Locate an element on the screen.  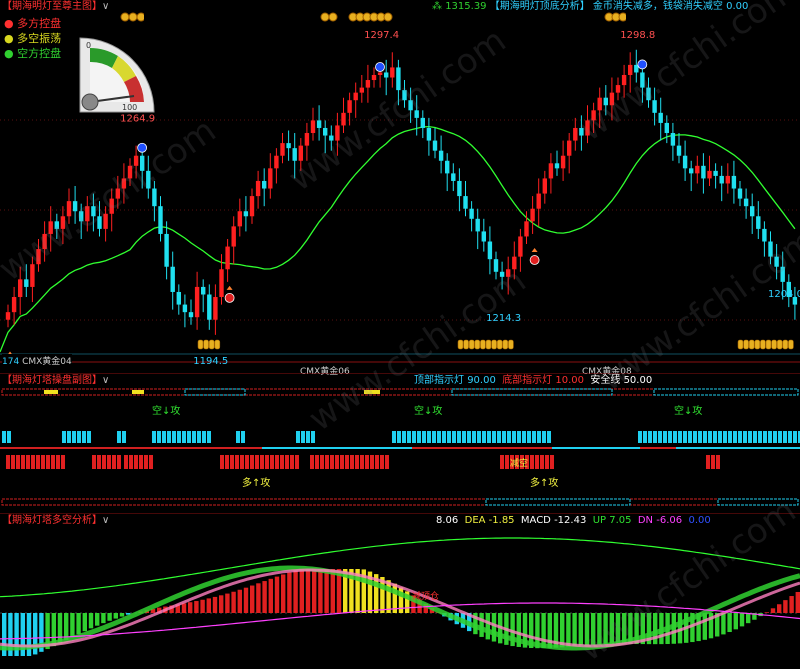
main-panel-title: 【期海明灯至尊主图】∨ is located at coordinates (55, 7).